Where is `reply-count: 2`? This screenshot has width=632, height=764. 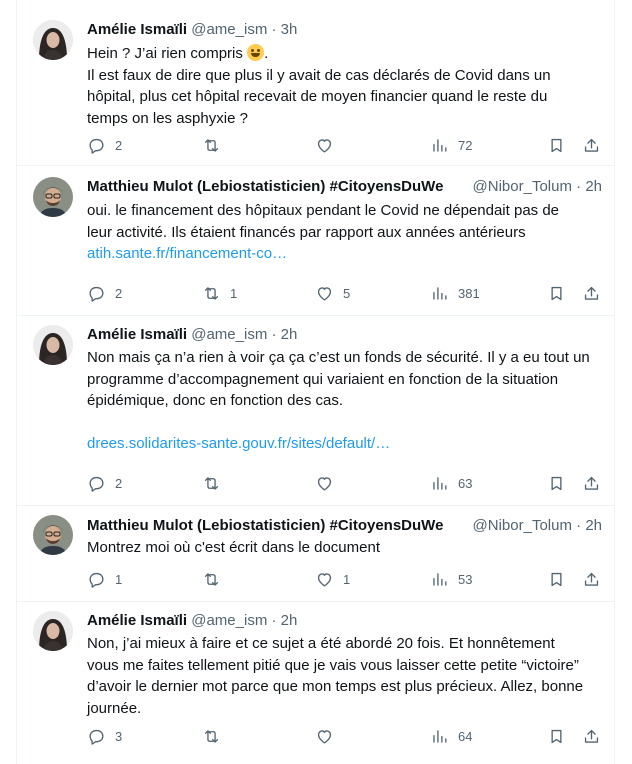 reply-count: 2 is located at coordinates (119, 483).